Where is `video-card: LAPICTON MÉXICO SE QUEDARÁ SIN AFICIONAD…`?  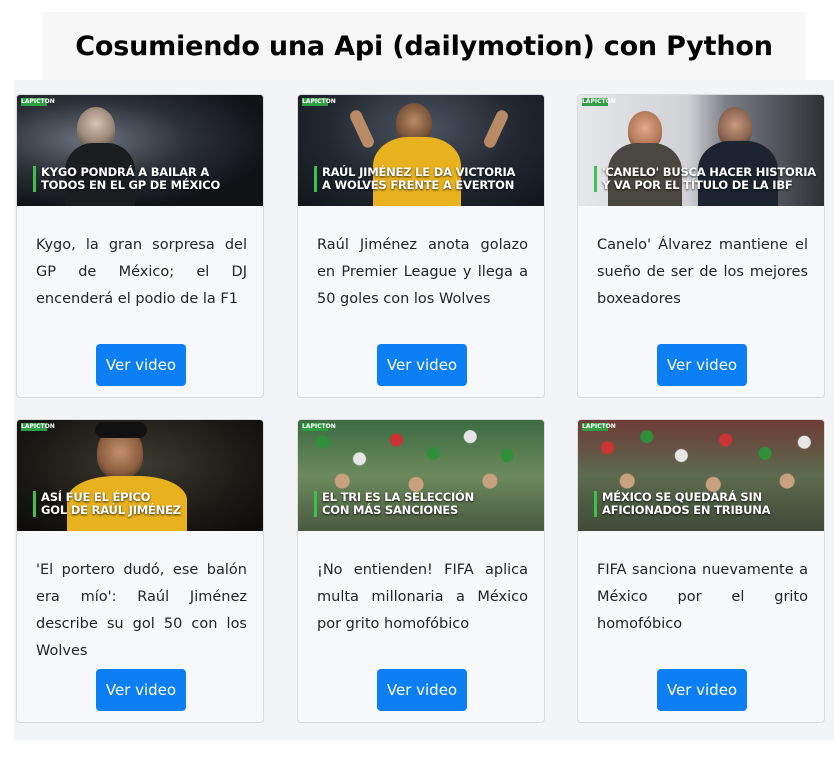 video-card: LAPICTON MÉXICO SE QUEDARÁ SIN AFICIONAD… is located at coordinates (701, 571).